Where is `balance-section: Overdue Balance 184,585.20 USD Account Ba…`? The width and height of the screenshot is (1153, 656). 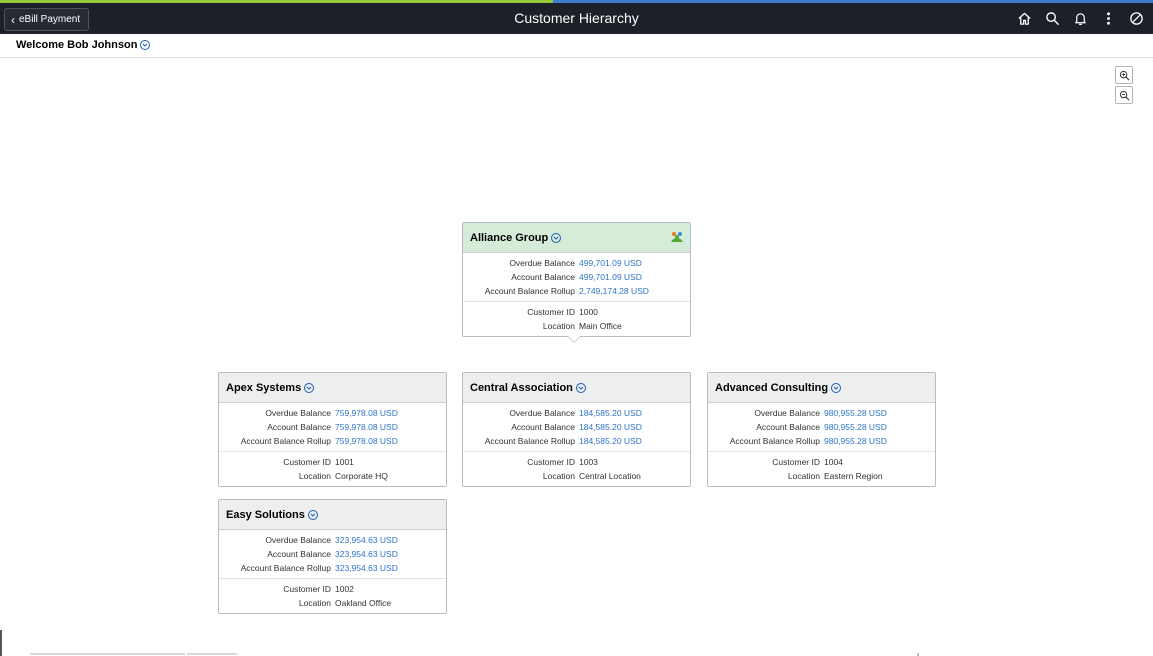
balance-section: Overdue Balance 184,585.20 USD Account Ba… is located at coordinates (576, 427).